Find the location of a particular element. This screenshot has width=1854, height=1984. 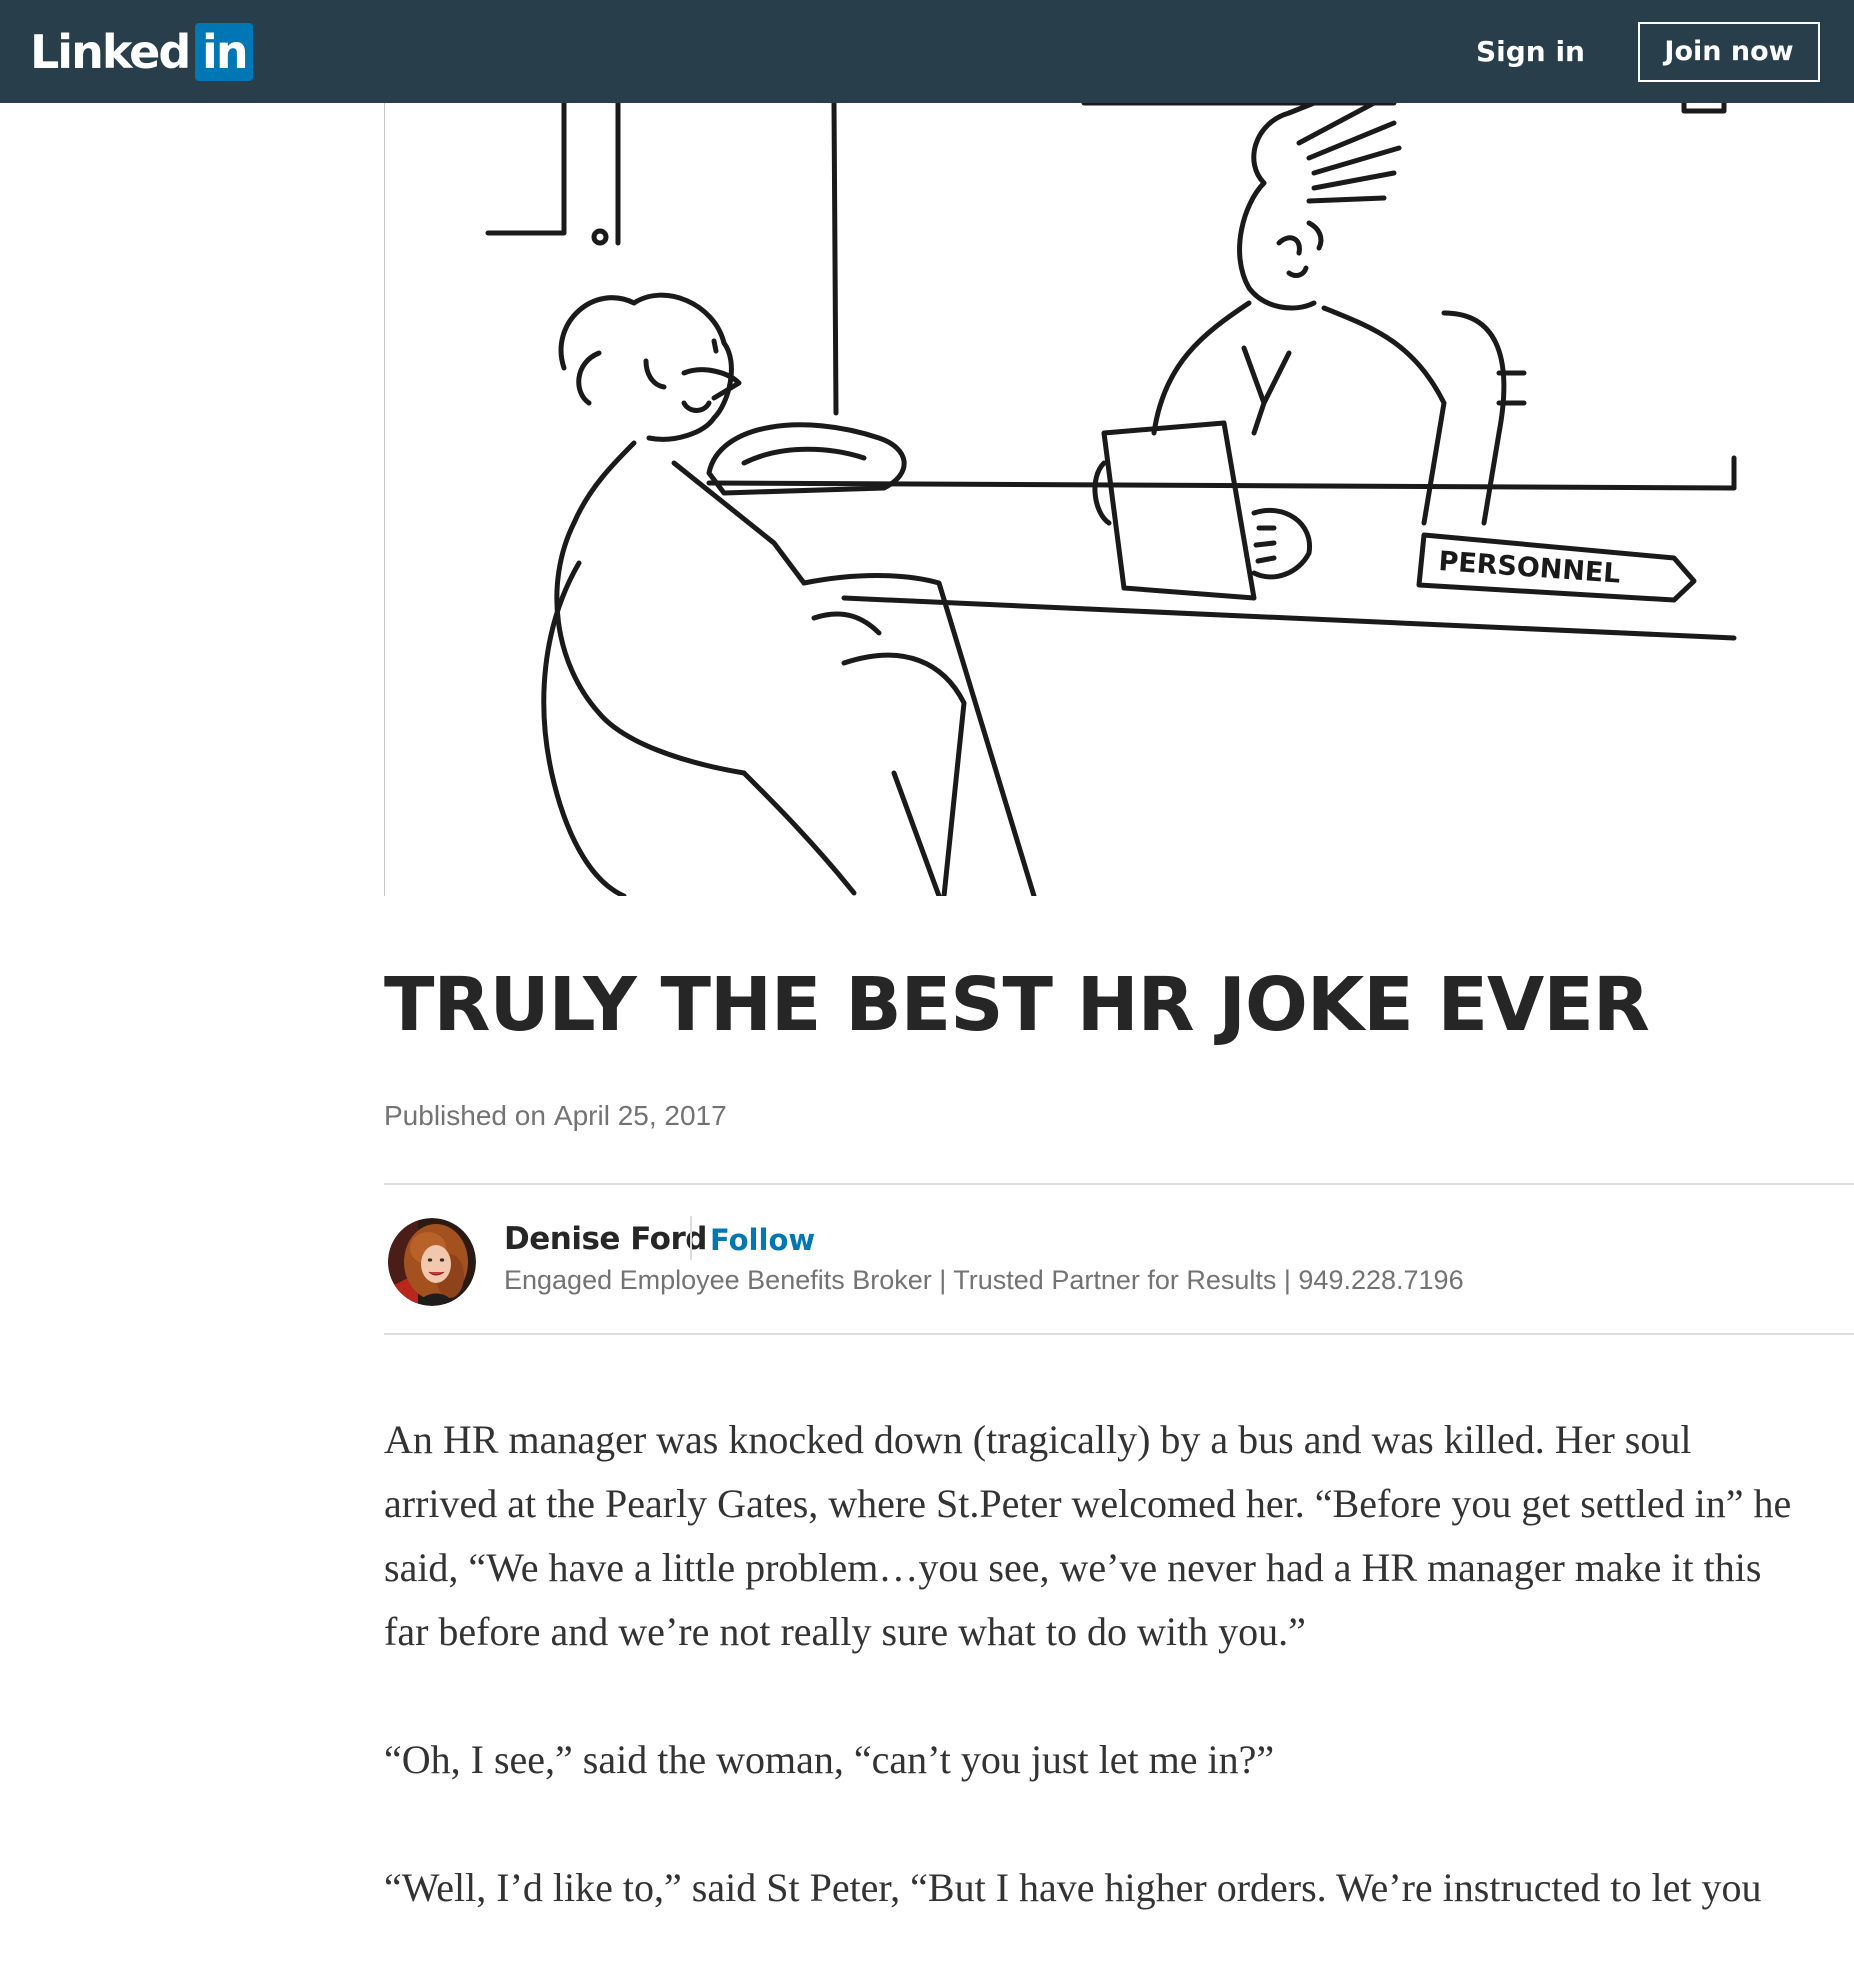

follow-button: Follow is located at coordinates (762, 1240).